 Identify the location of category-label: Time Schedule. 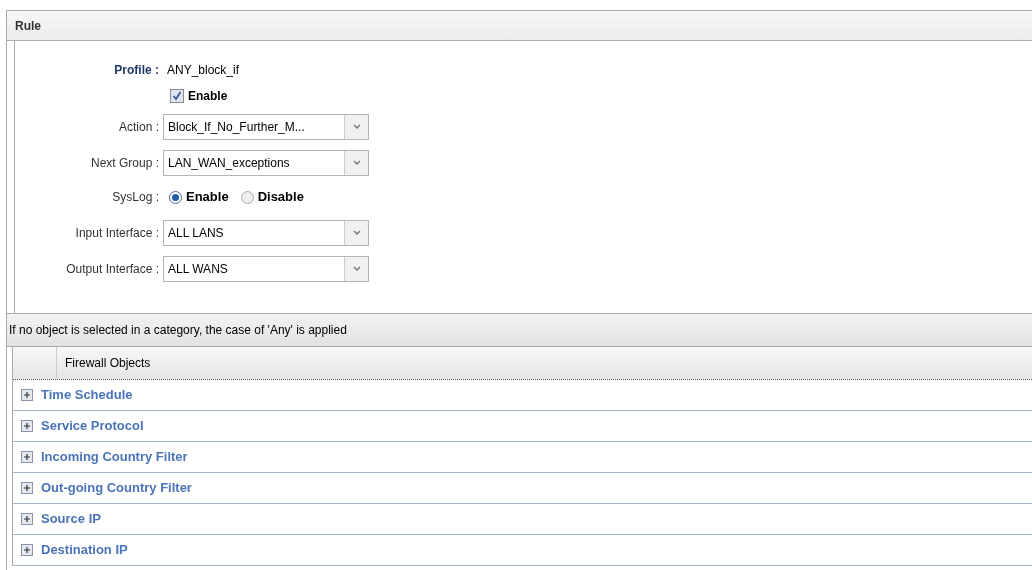
(87, 395).